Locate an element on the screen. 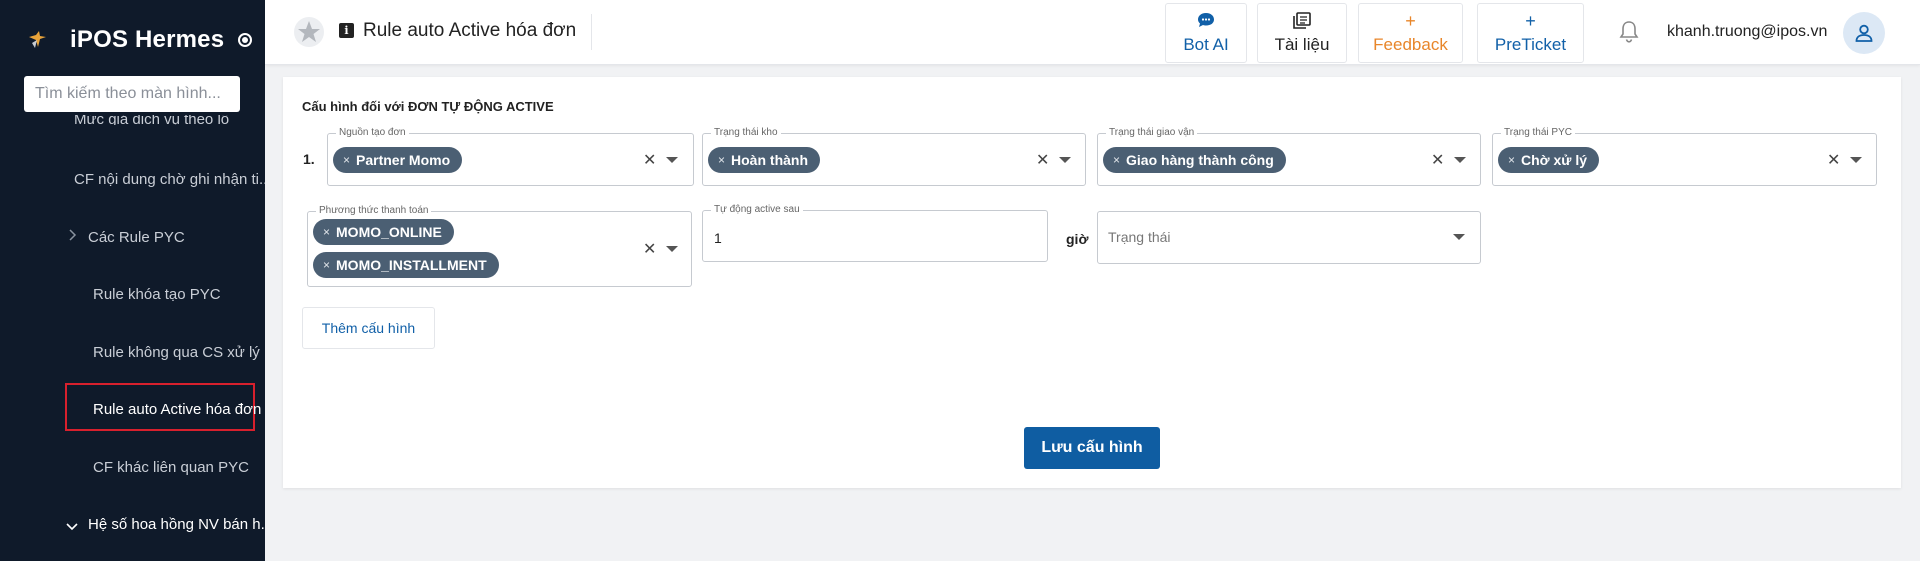 This screenshot has width=1920, height=561. hermes-logo-icon is located at coordinates (38, 40).